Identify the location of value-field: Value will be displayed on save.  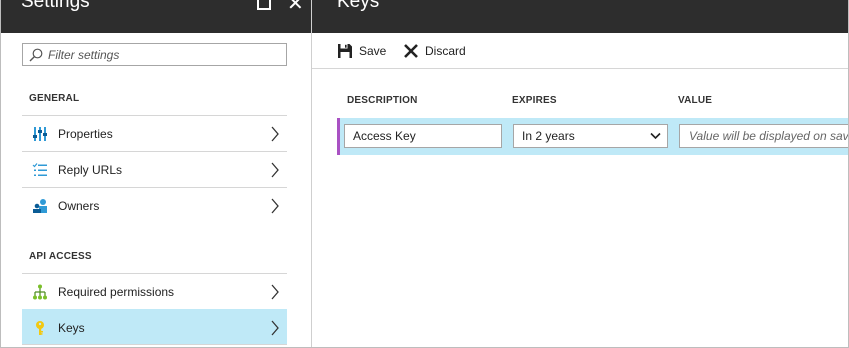
(763, 136).